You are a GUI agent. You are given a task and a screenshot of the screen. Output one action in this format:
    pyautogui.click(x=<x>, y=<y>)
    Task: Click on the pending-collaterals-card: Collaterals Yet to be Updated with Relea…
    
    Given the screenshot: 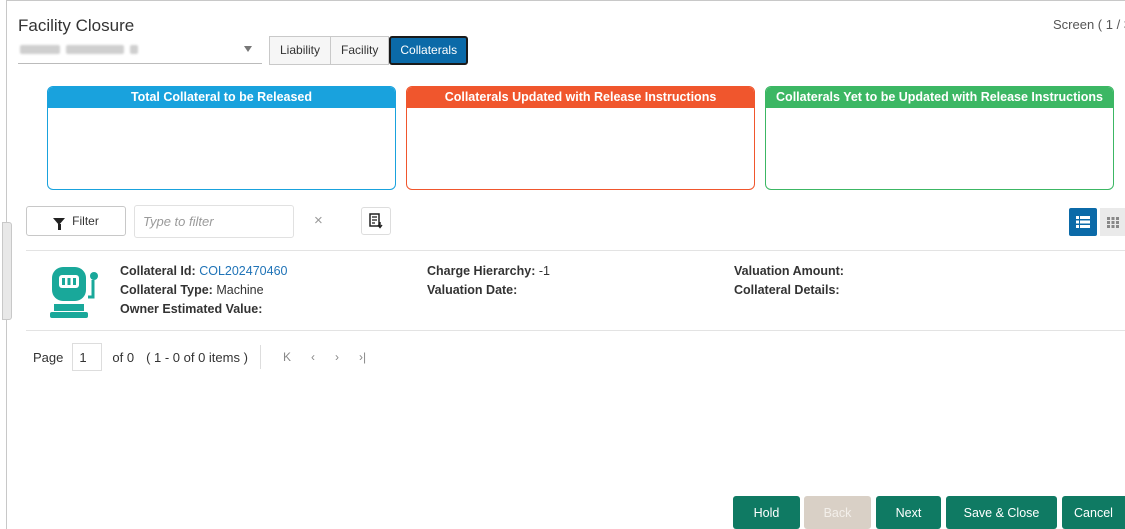 What is the action you would take?
    pyautogui.click(x=939, y=138)
    